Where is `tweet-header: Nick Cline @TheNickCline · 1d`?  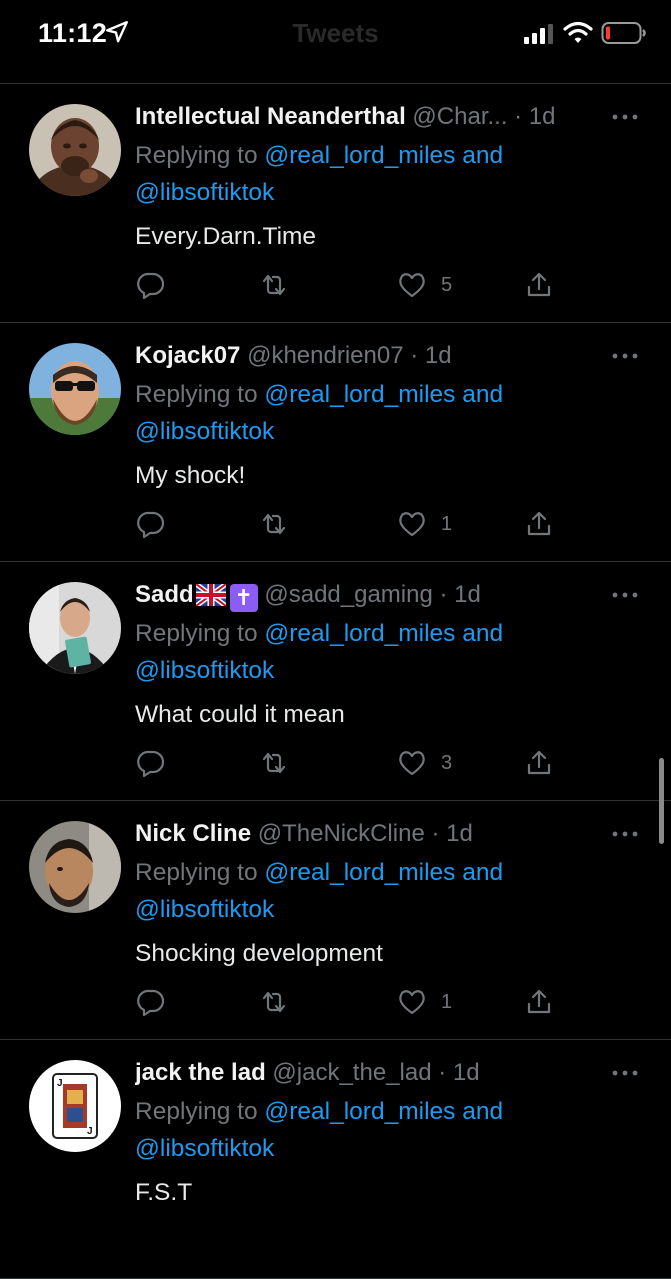 tweet-header: Nick Cline @TheNickCline · 1d is located at coordinates (370, 834).